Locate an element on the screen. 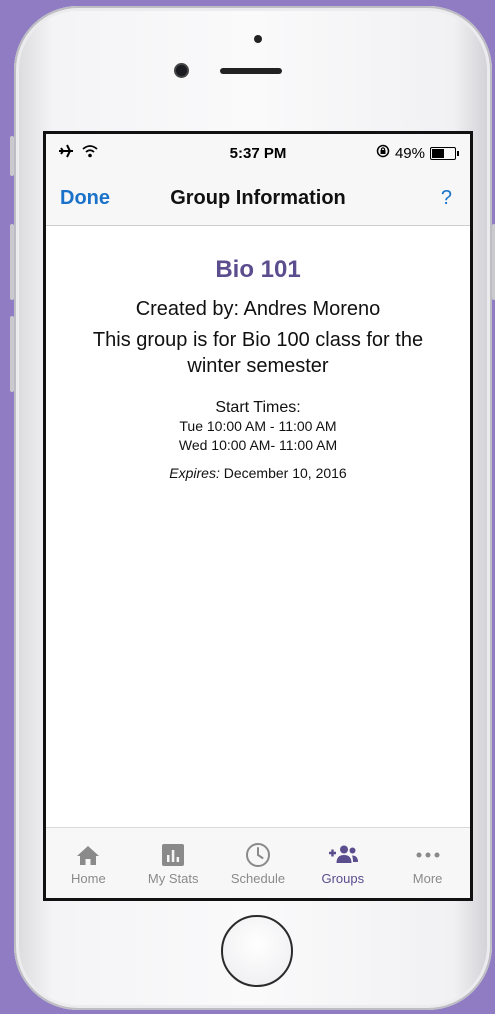  expires-row: Expires: December 10, 2016 is located at coordinates (258, 473).